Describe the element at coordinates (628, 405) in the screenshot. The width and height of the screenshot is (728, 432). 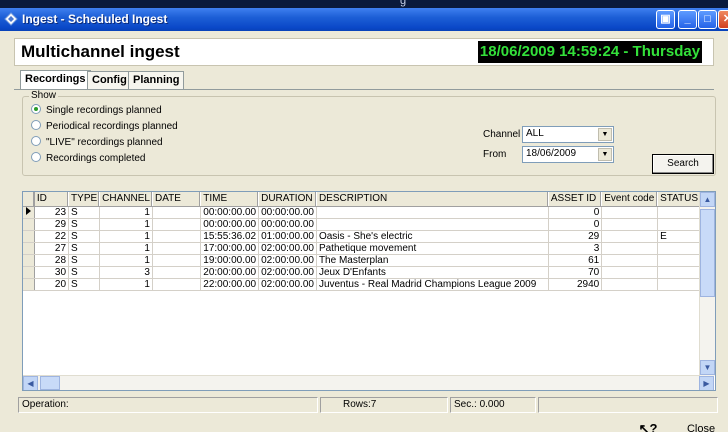
I see `status-extra` at that location.